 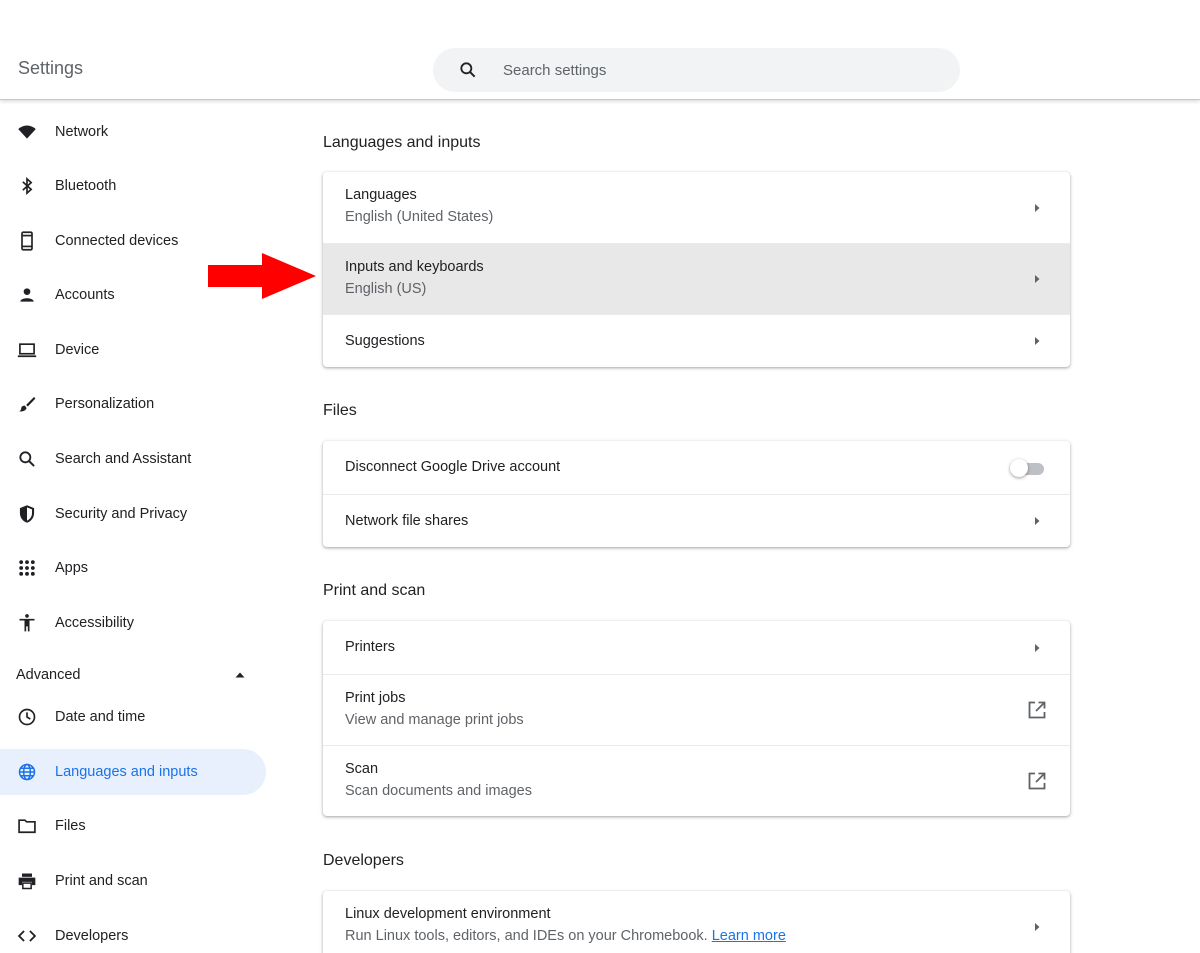 What do you see at coordinates (72, 568) in the screenshot?
I see `sidebar-item-label: Apps` at bounding box center [72, 568].